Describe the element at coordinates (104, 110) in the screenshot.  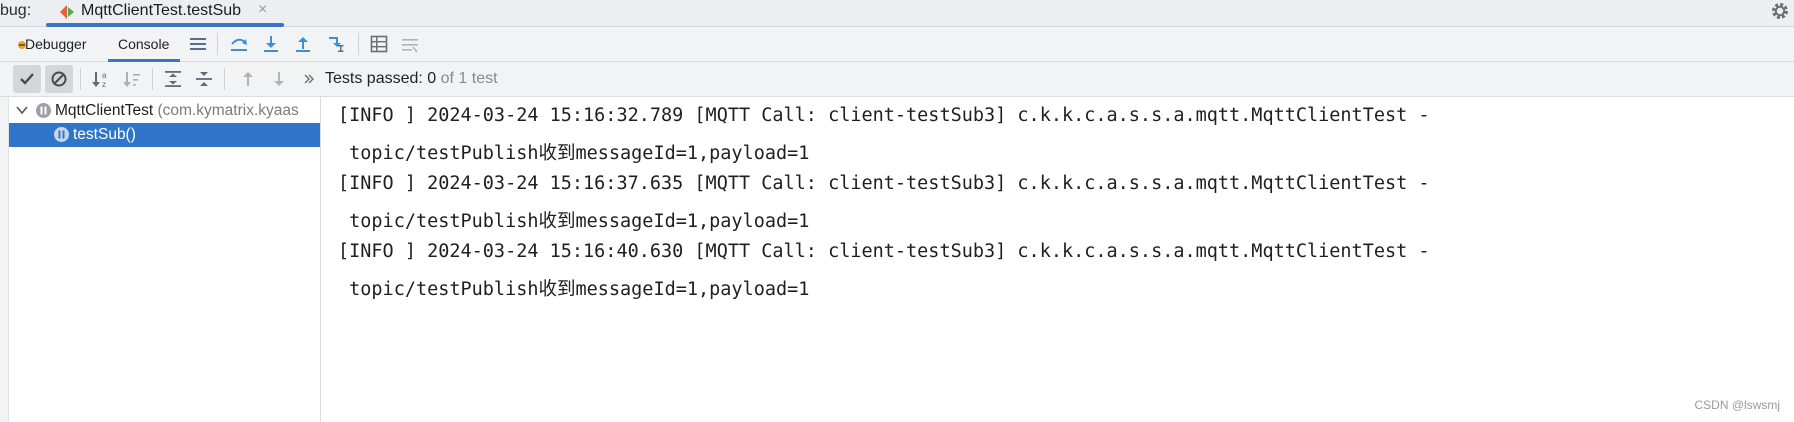
I see `test-class-name: MqttClientTest` at that location.